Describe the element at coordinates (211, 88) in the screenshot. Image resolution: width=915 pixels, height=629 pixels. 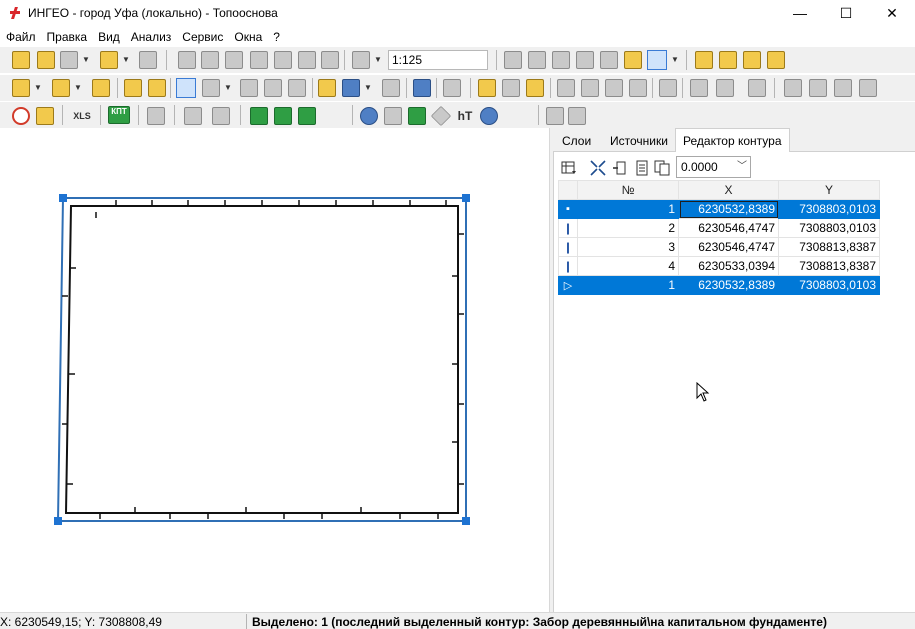
I see `draw-line-icon` at that location.